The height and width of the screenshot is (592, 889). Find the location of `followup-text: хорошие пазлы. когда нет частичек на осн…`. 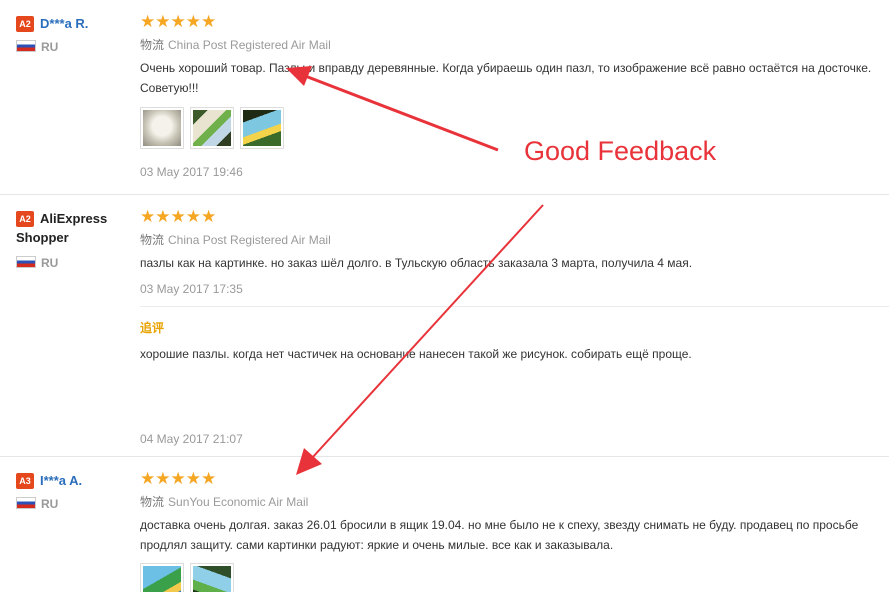

followup-text: хорошие пазлы. когда нет частичек на осн… is located at coordinates (416, 354).